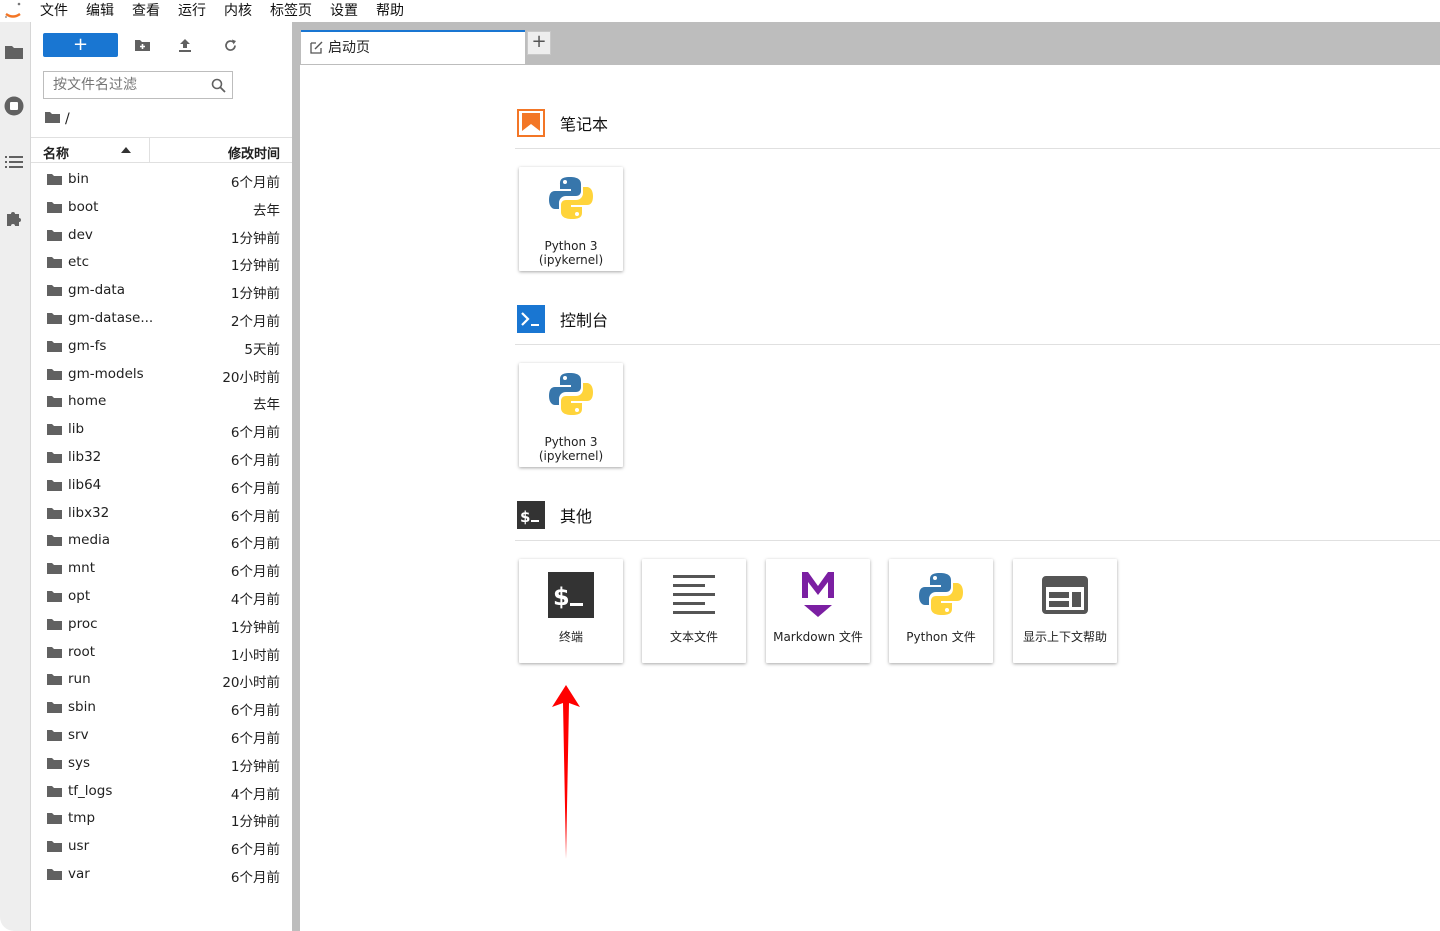 Image resolution: width=1440 pixels, height=931 pixels. Describe the element at coordinates (941, 611) in the screenshot. I see `python-file-card: Python 文件` at that location.